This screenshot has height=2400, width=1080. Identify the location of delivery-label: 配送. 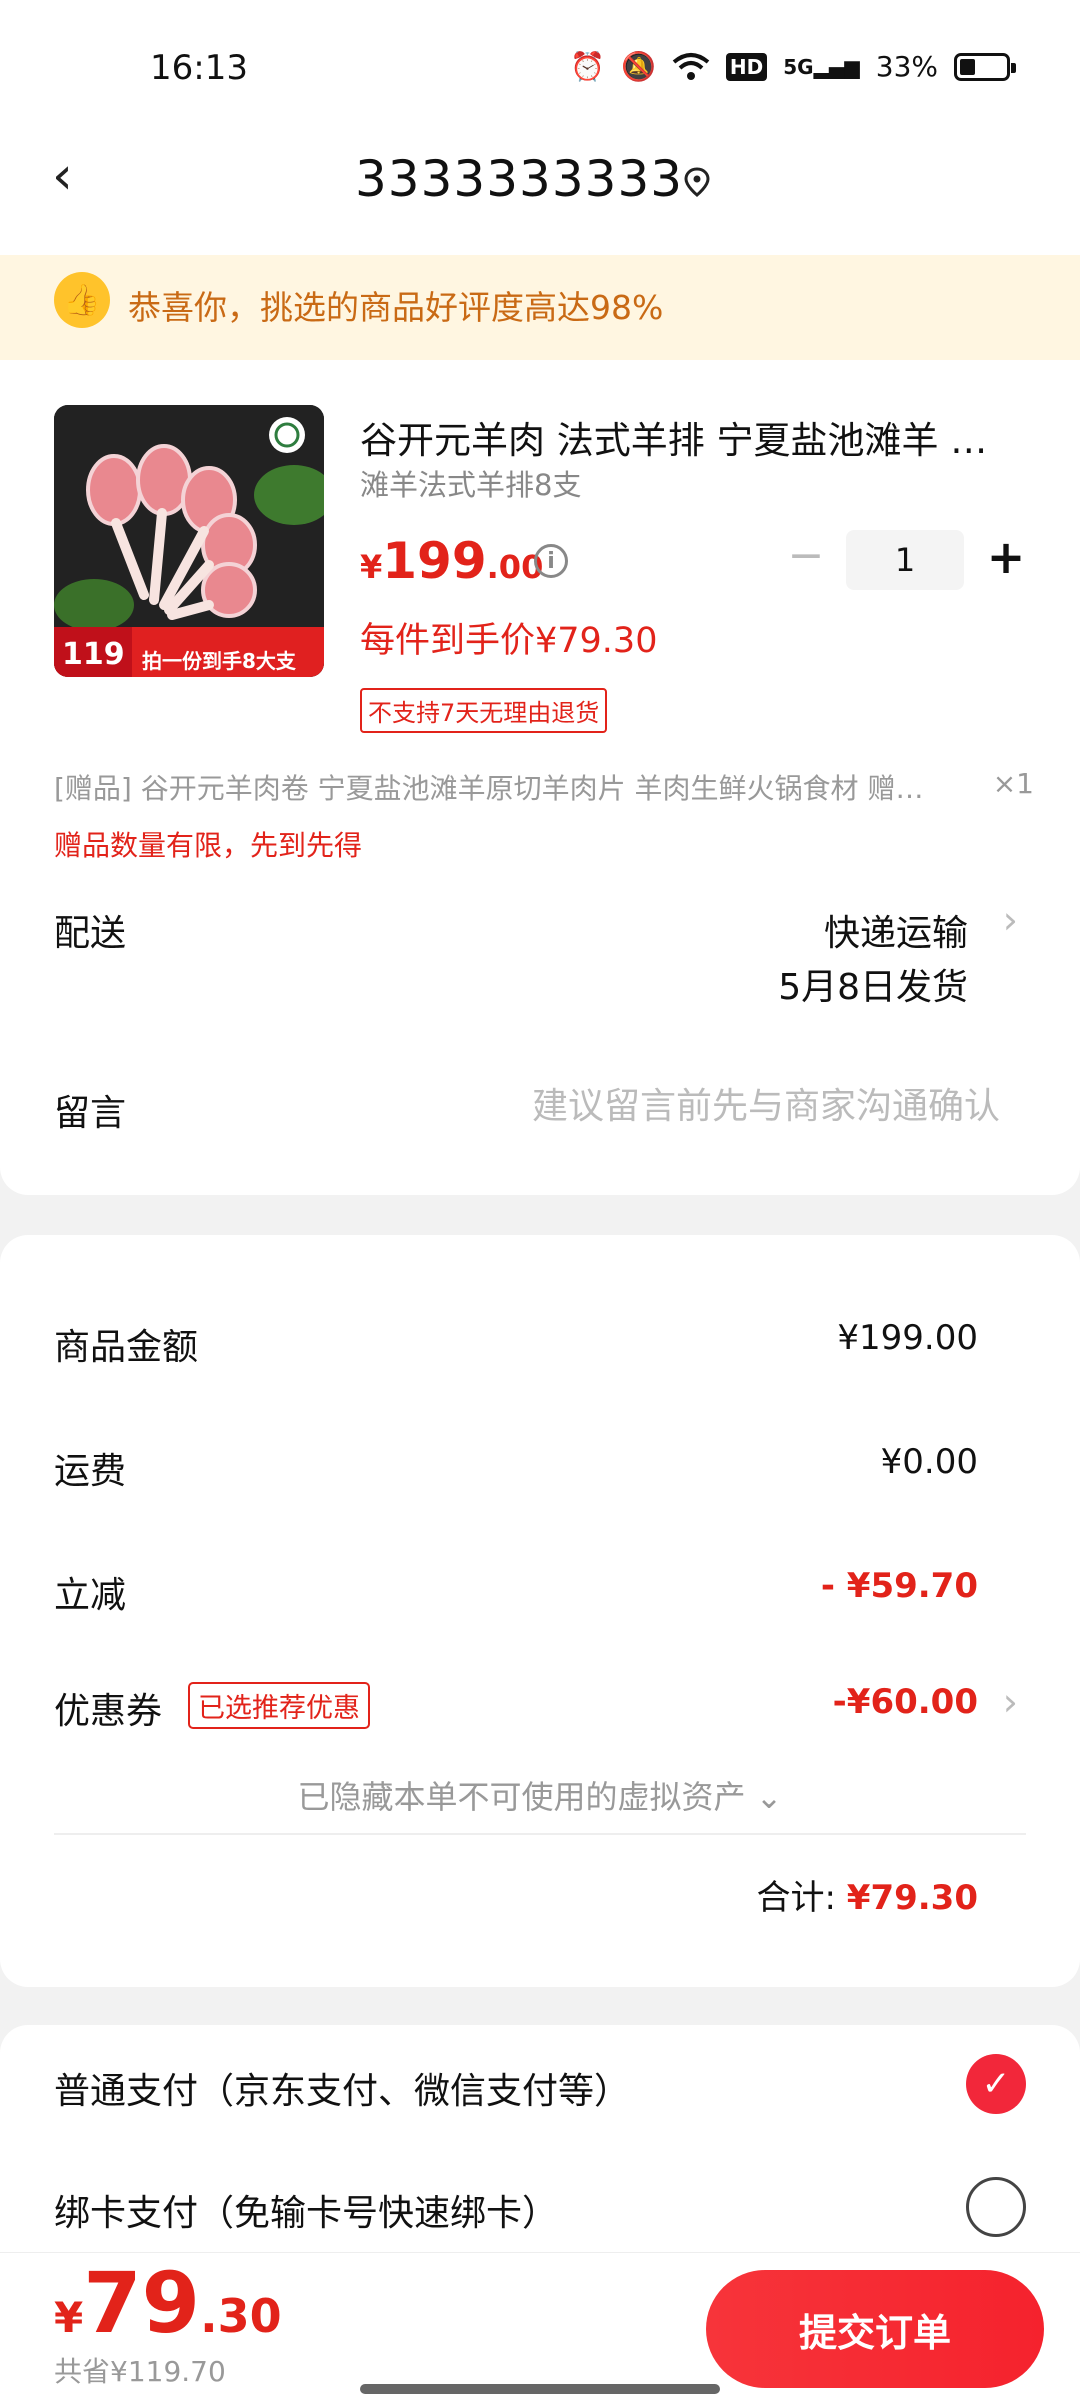
(90, 933).